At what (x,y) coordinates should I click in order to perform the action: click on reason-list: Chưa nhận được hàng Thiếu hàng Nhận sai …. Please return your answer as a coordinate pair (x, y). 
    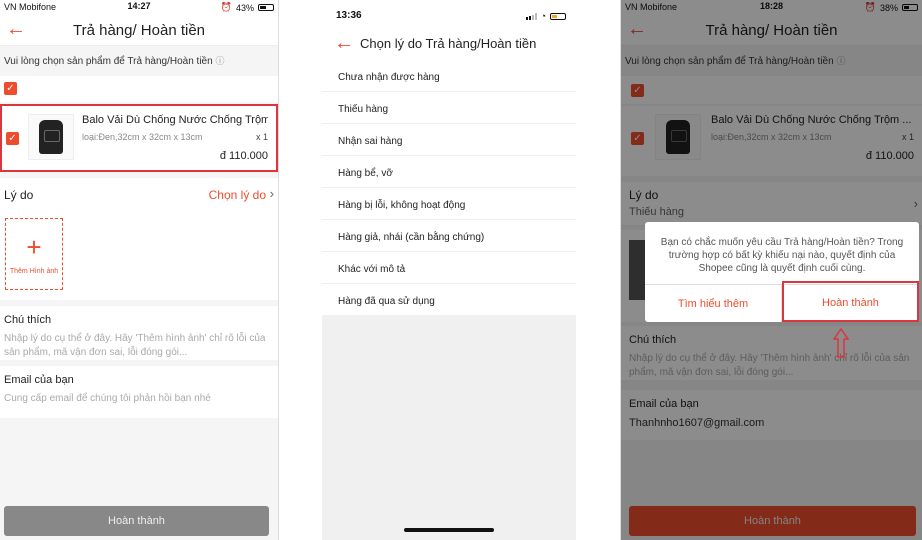
    Looking at the image, I should click on (449, 188).